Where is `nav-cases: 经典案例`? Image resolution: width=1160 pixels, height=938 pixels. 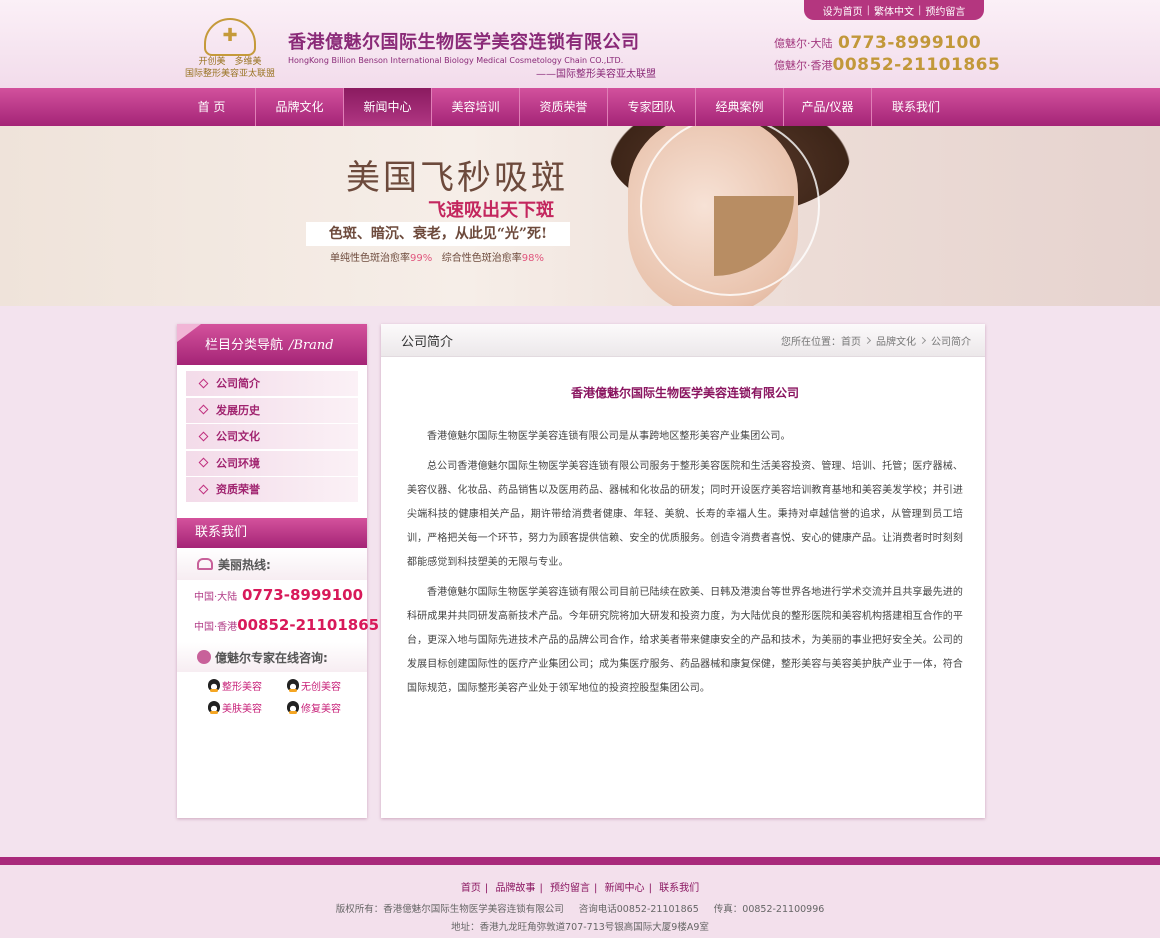 nav-cases: 经典案例 is located at coordinates (740, 107).